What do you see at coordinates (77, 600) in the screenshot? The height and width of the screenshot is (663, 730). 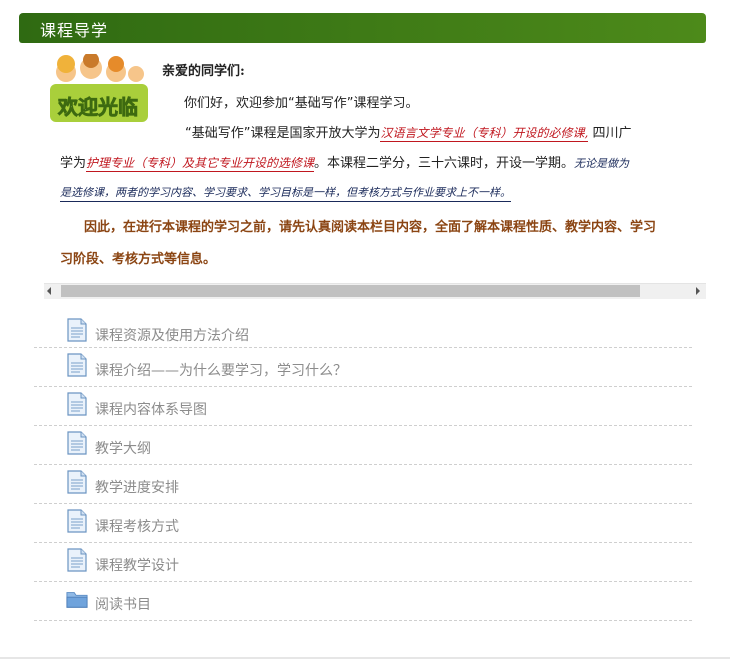 I see `folder-icon` at bounding box center [77, 600].